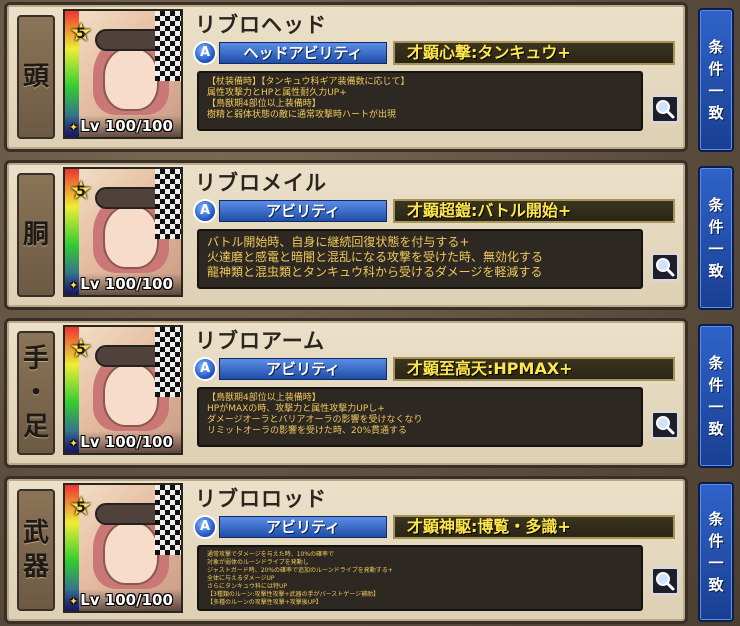 The image size is (740, 626). What do you see at coordinates (277, 93) in the screenshot?
I see `description-line: 属性攻撃力とHPと属性耐久力UP+` at bounding box center [277, 93].